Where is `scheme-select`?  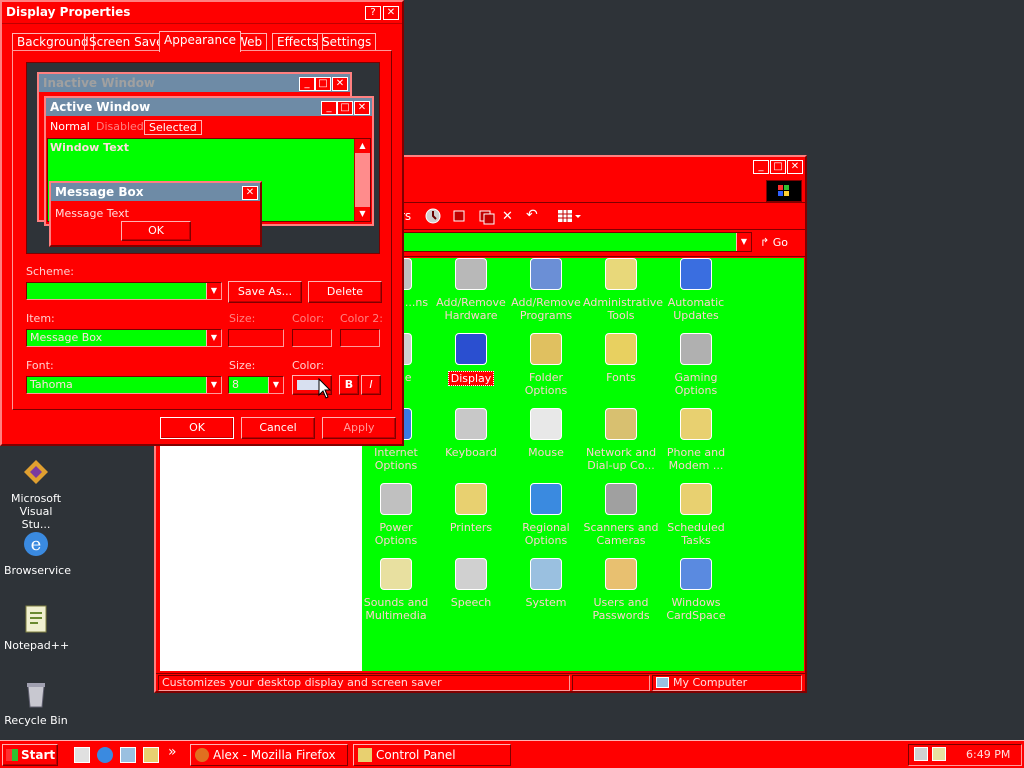 scheme-select is located at coordinates (124, 291).